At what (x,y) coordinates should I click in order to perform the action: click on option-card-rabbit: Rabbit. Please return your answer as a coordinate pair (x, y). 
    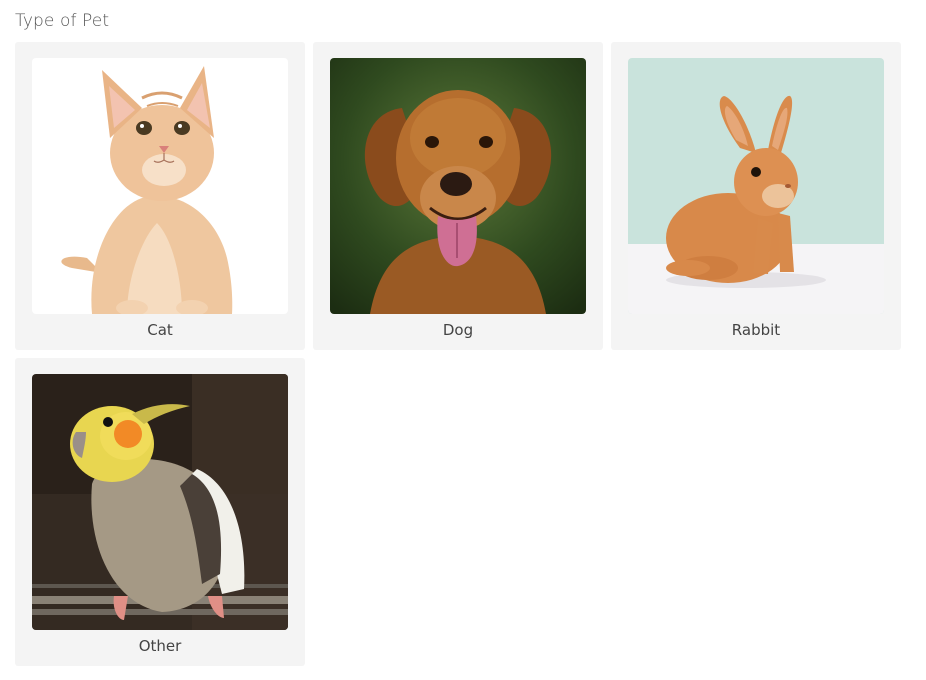
    Looking at the image, I should click on (756, 196).